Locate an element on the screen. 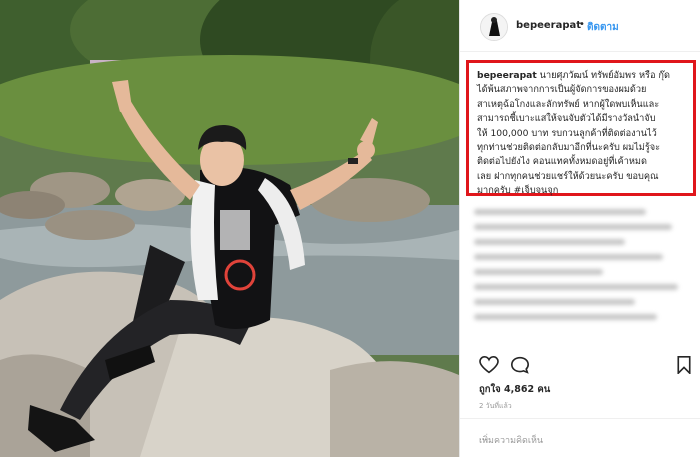 Image resolution: width=700 pixels, height=457 pixels. avatar-image is located at coordinates (494, 27).